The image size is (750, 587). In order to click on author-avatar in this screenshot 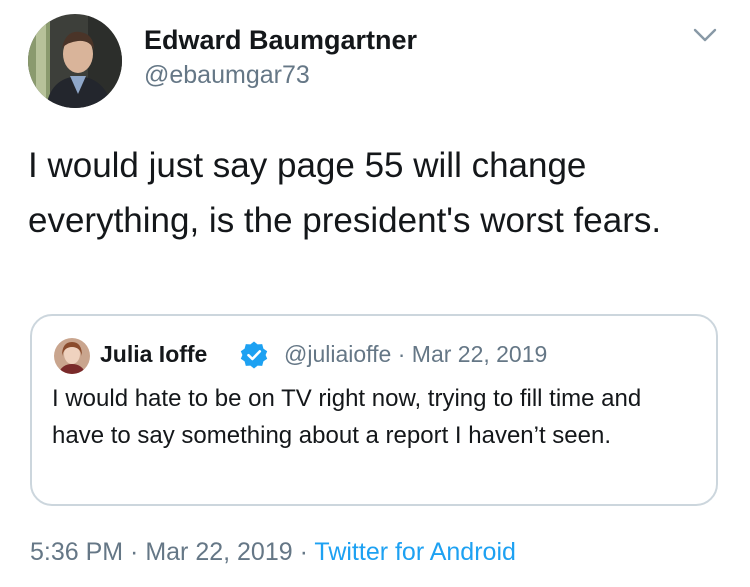, I will do `click(75, 61)`.